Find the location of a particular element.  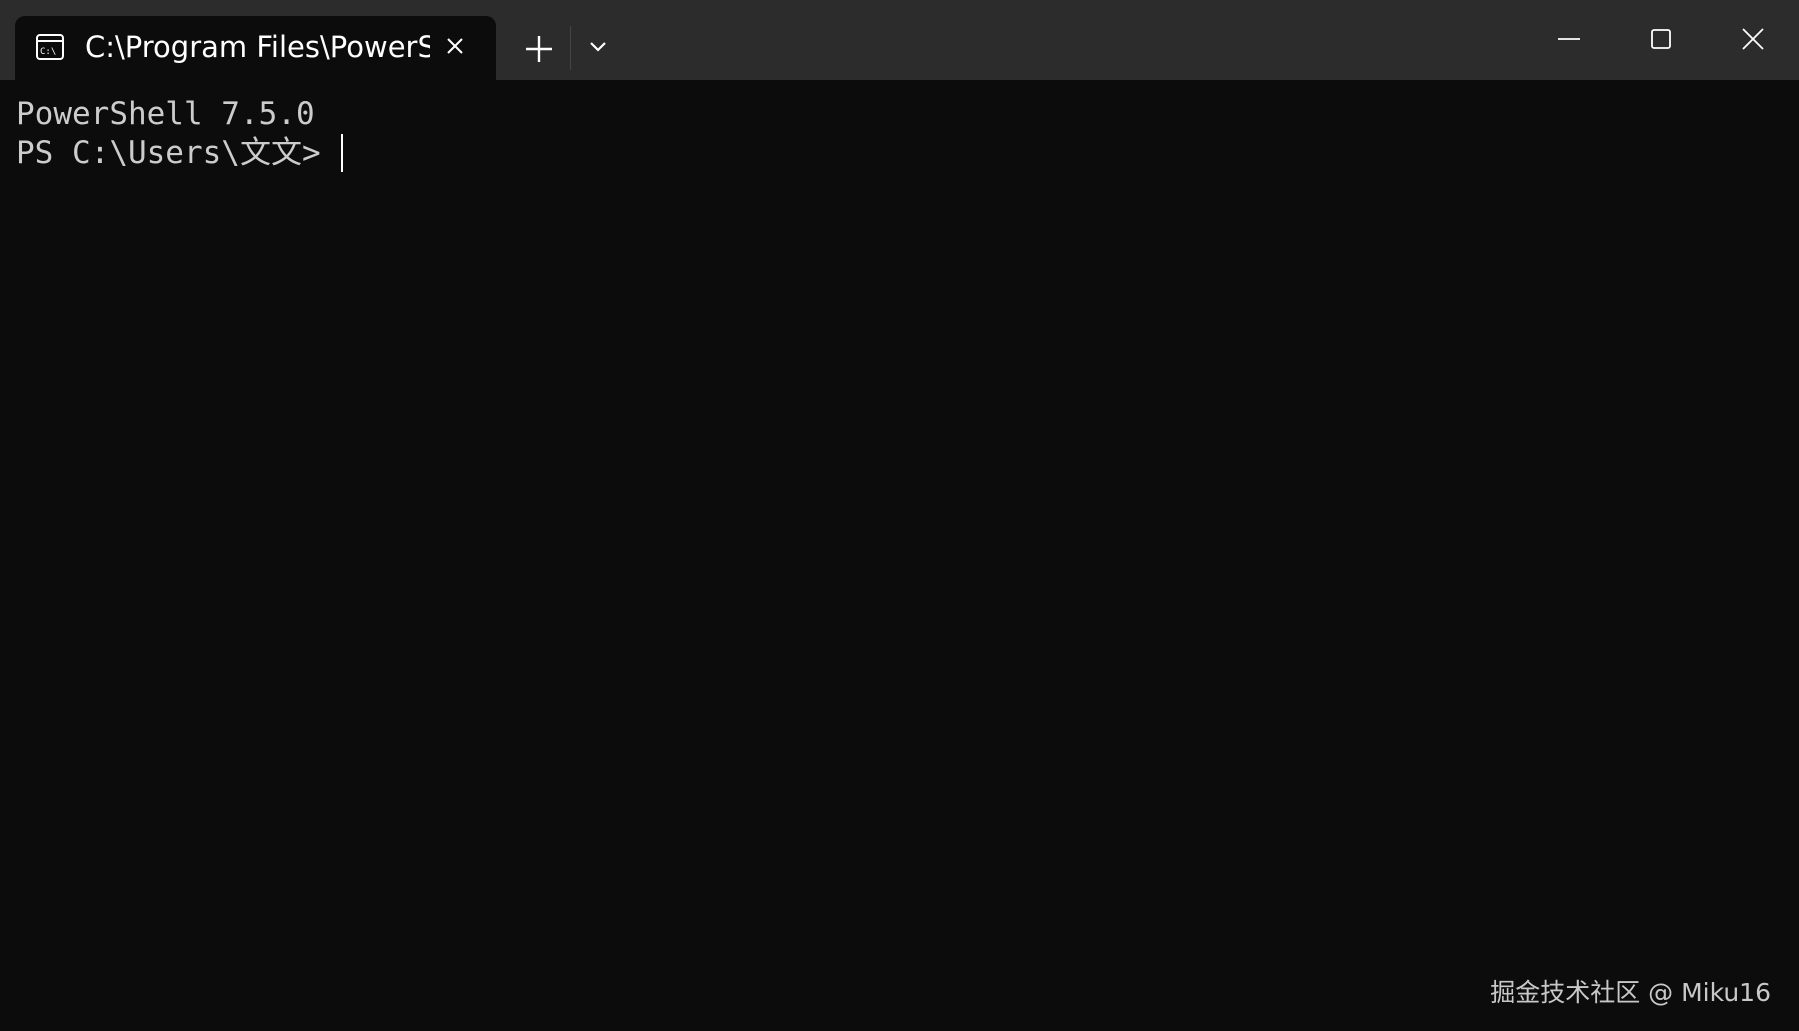

terminal-line: PowerShell 7.5.0 is located at coordinates (165, 114).